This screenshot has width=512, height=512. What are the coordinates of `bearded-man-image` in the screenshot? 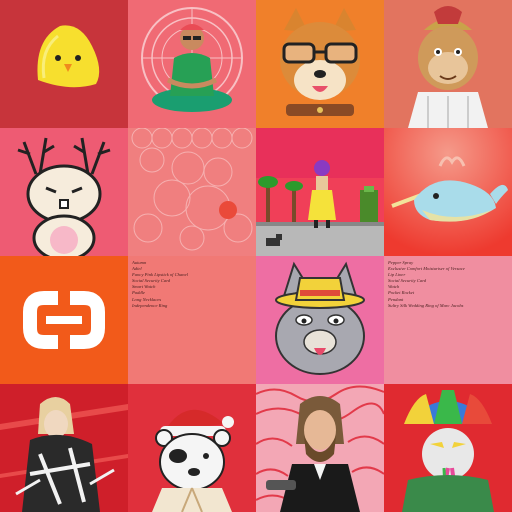 It's located at (320, 448).